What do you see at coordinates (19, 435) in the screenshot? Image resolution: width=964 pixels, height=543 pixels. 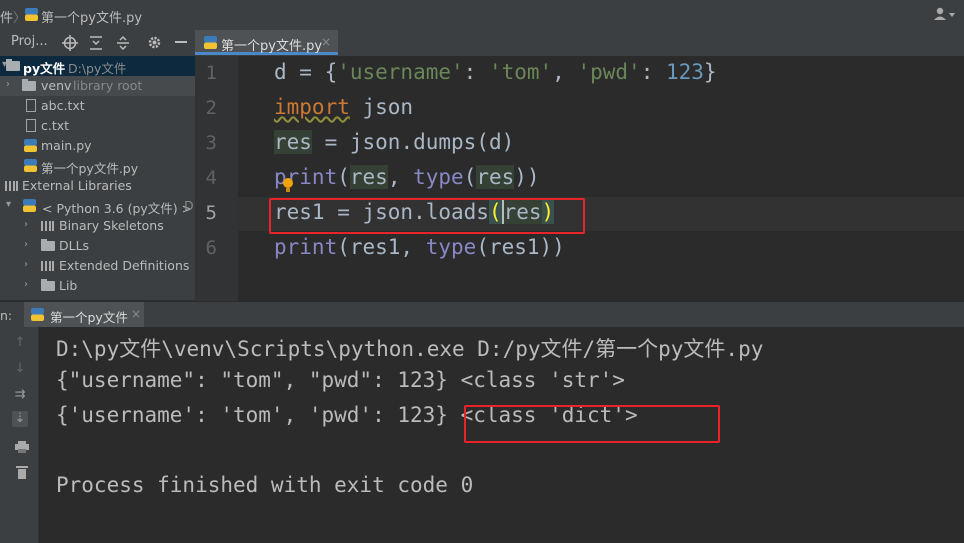 I see `run-side-toolbar: ↑ ↓ ⇉ ⇣` at bounding box center [19, 435].